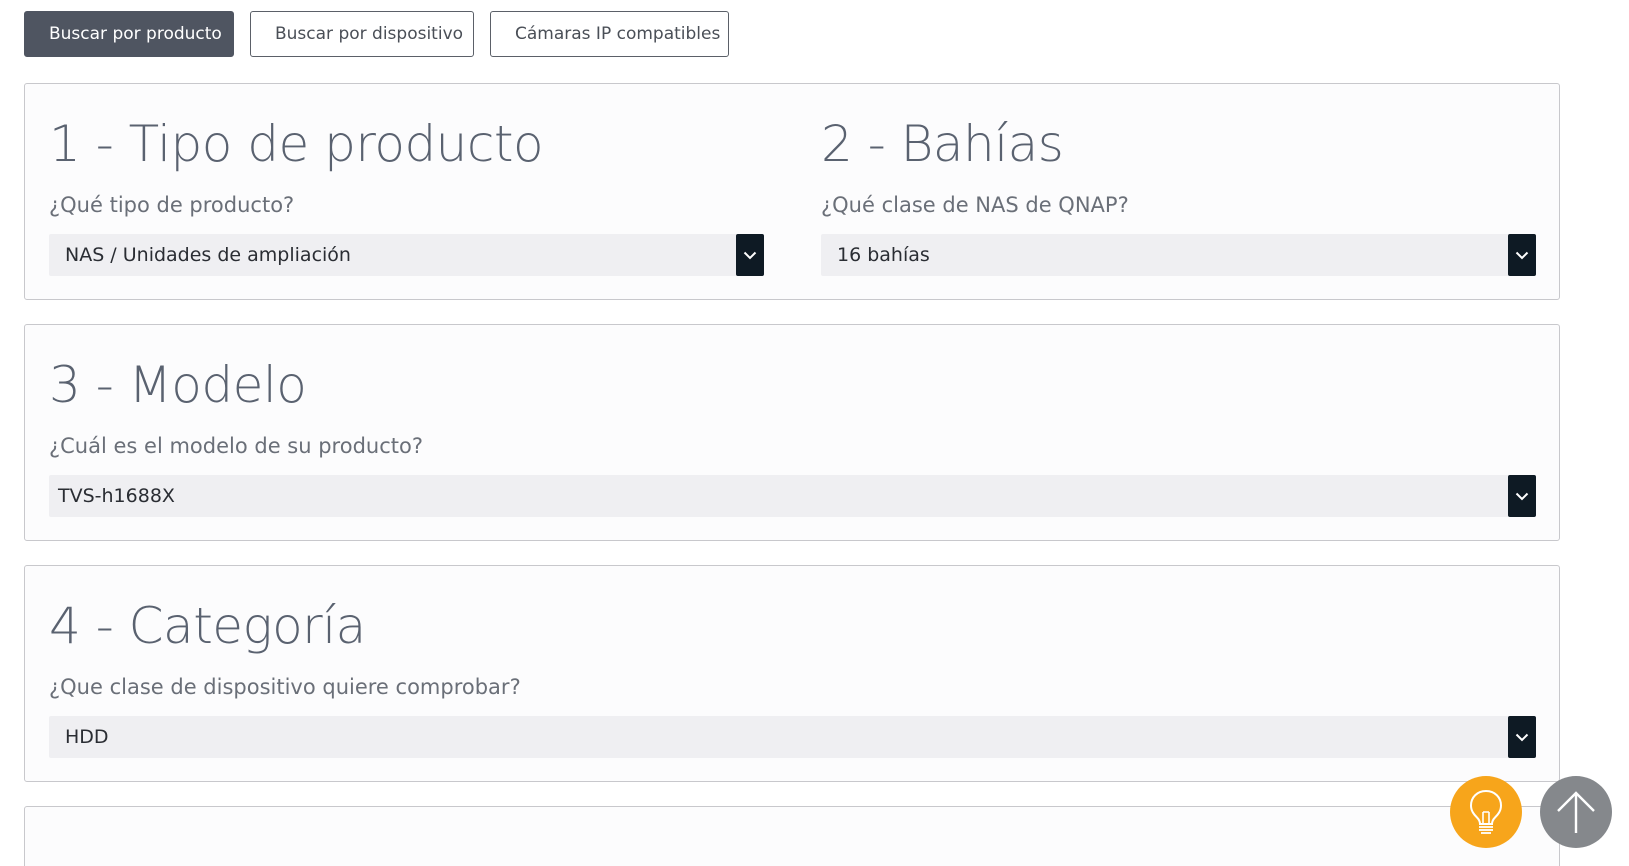  What do you see at coordinates (116, 496) in the screenshot?
I see `model-selected-value: TVS-h1688X` at bounding box center [116, 496].